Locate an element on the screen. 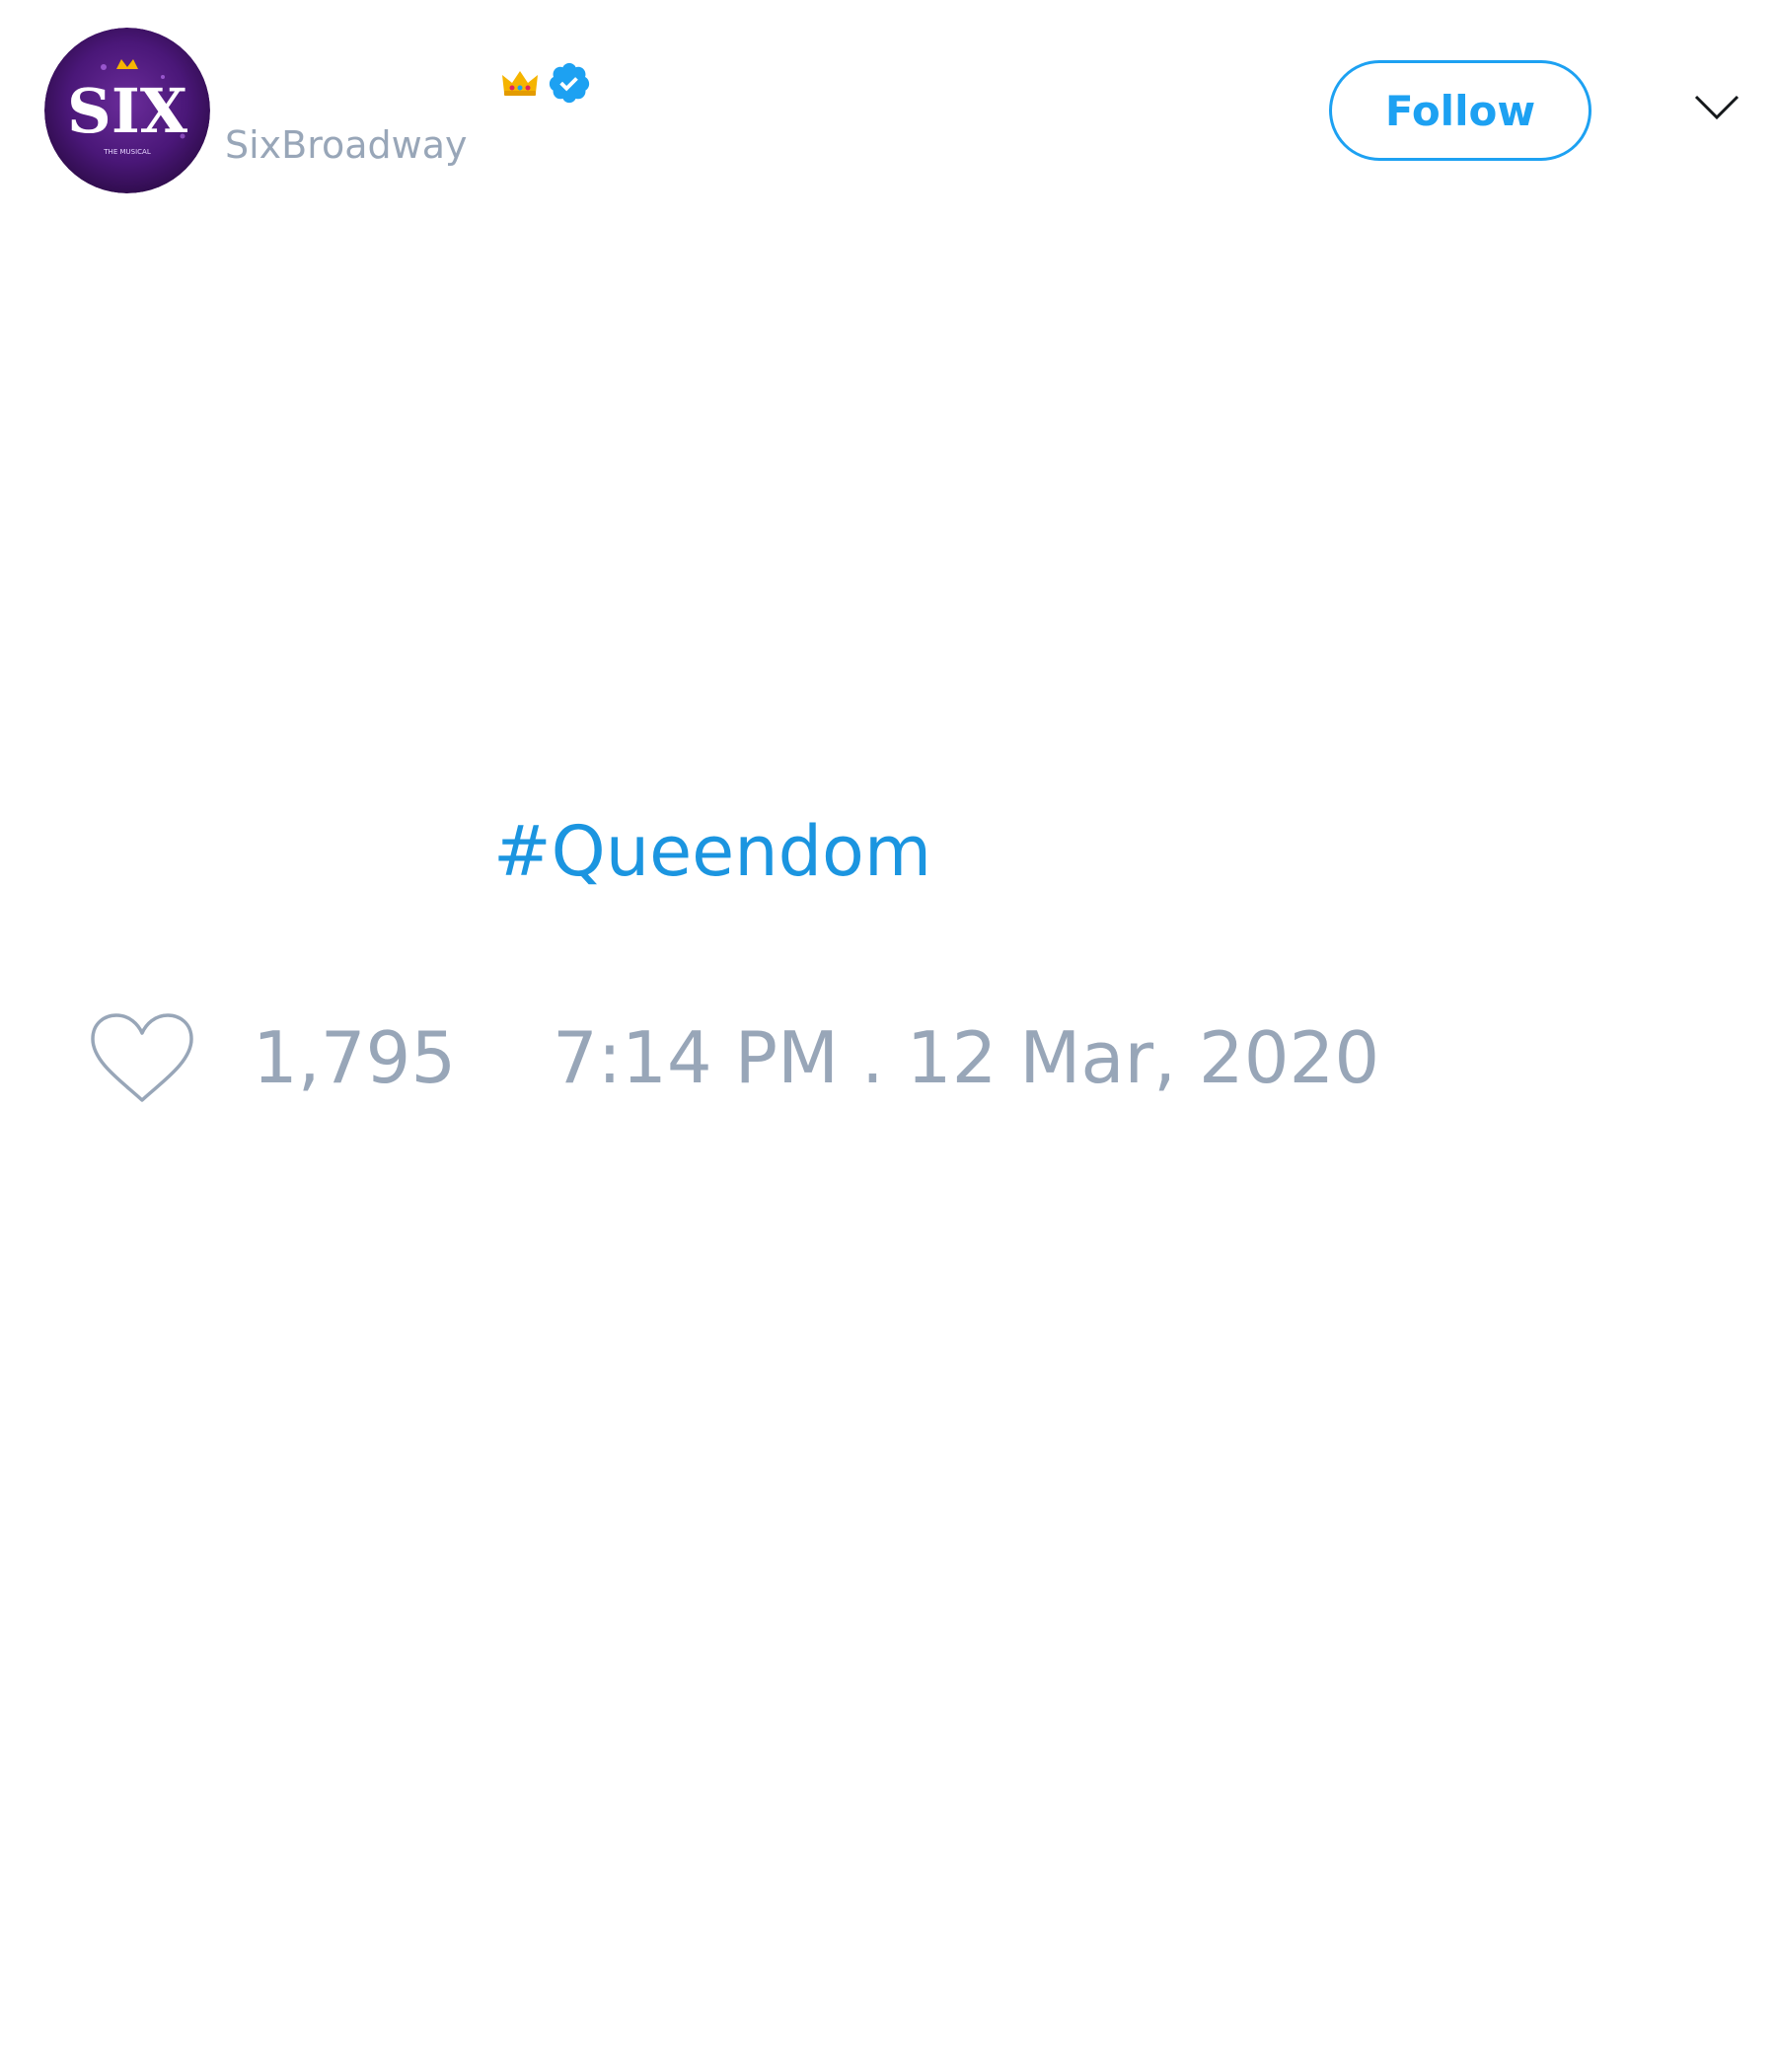 This screenshot has width=1776, height=2072. avatar: SIX THE MUSICAL is located at coordinates (127, 111).